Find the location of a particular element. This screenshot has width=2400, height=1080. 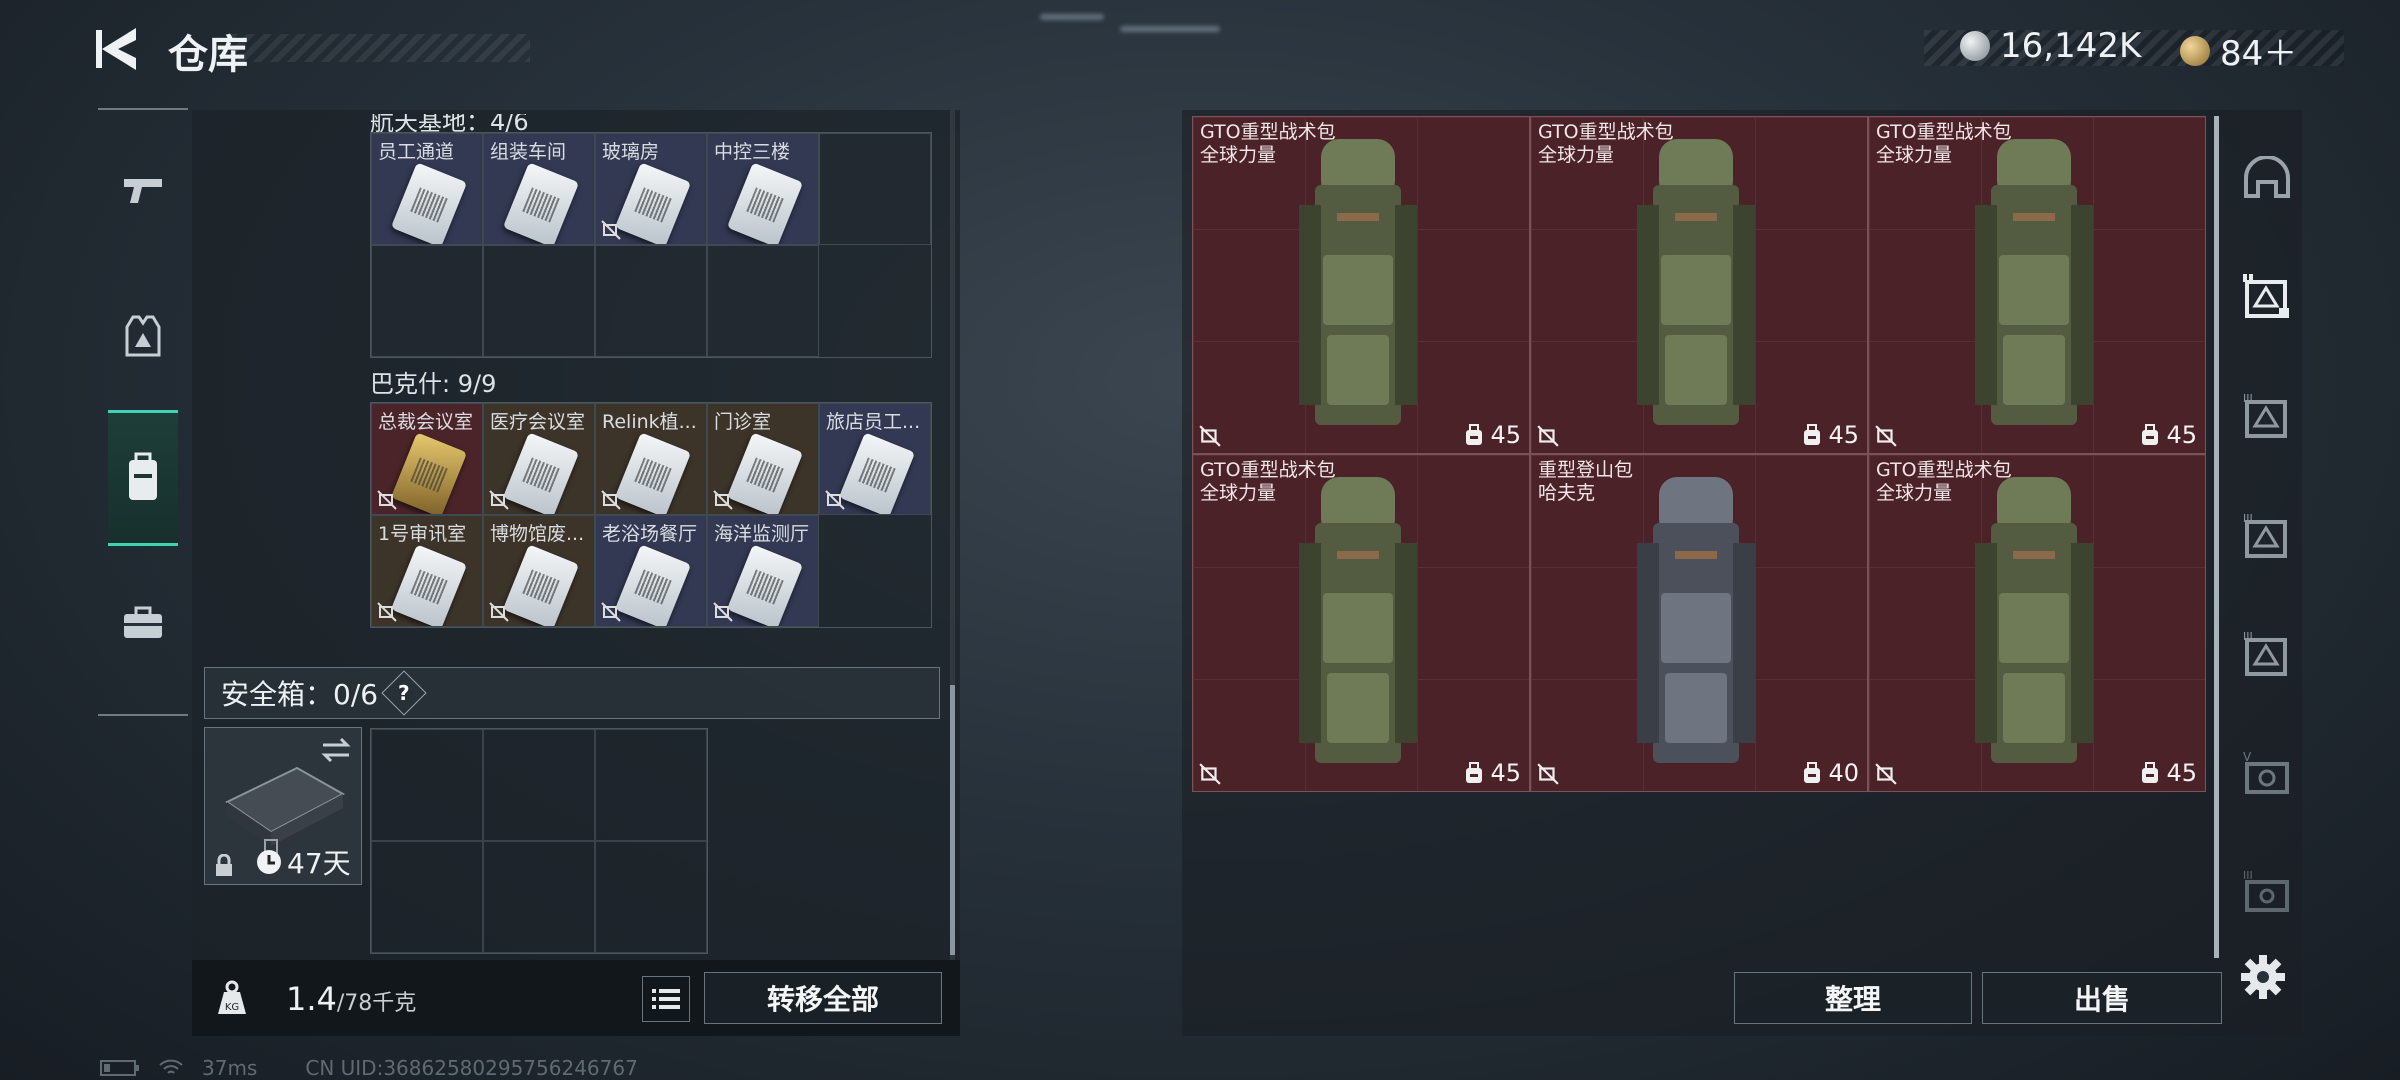

safe-box-grid is located at coordinates (539, 841).